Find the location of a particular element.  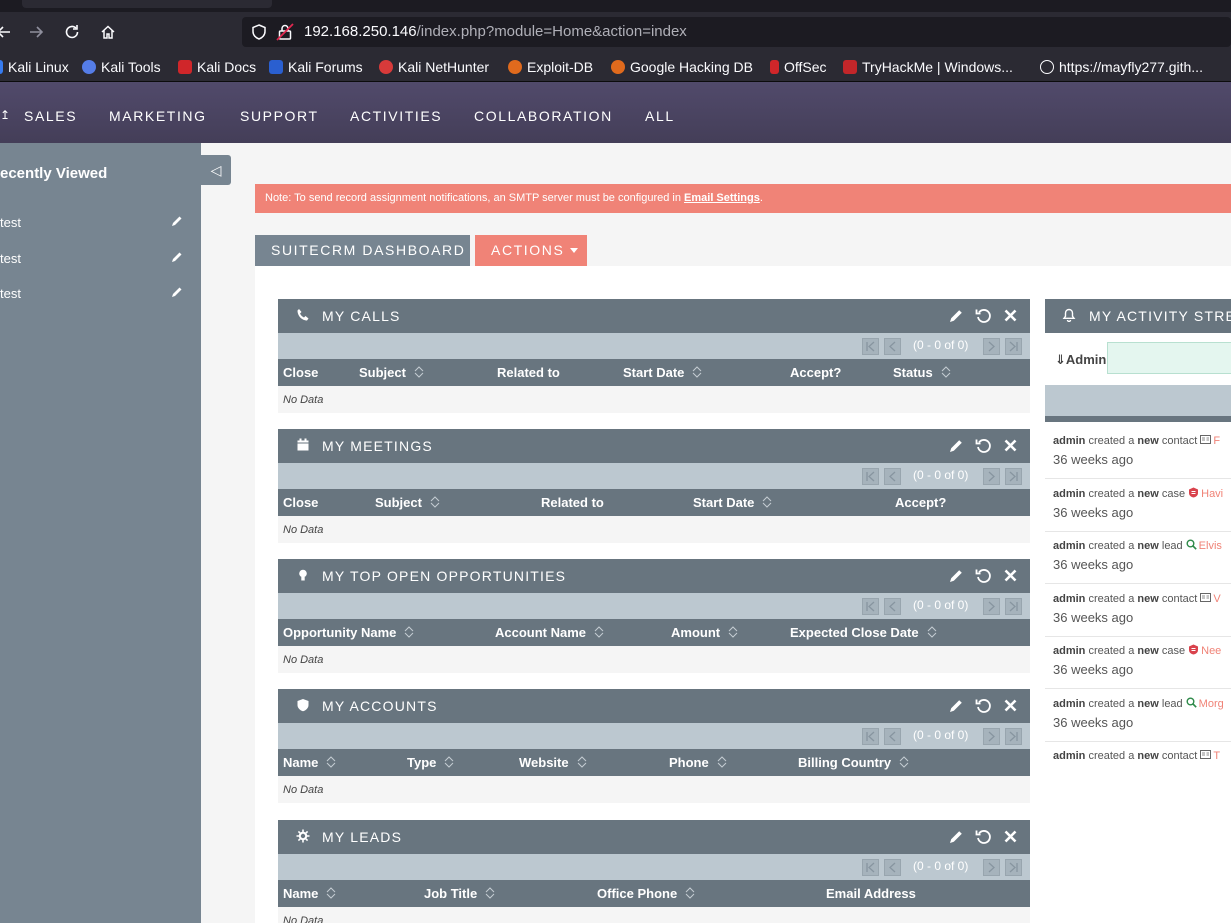

nav-collaboration: COLLABORATION is located at coordinates (543, 116).